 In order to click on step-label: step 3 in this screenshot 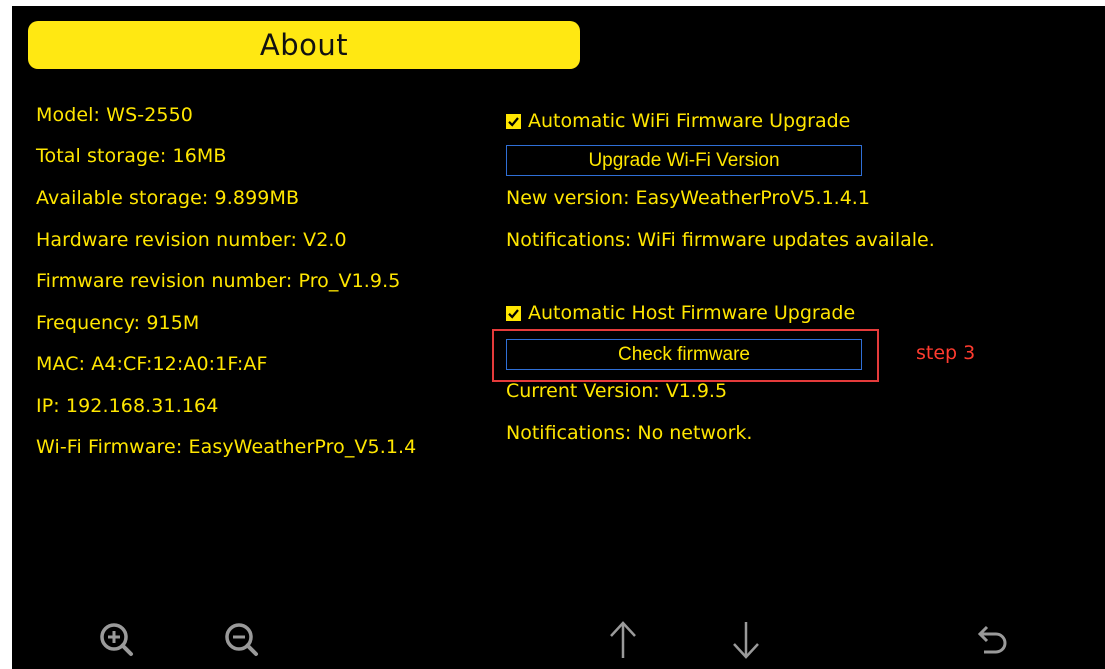, I will do `click(946, 353)`.